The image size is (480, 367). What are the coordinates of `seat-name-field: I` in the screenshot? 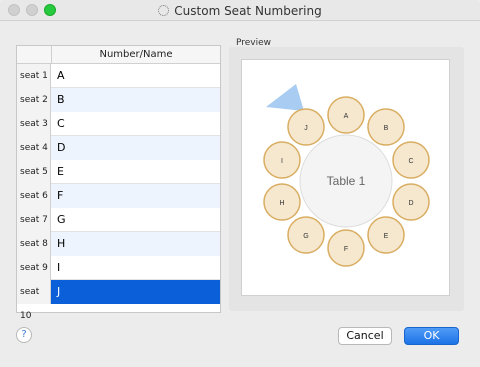 It's located at (135, 268).